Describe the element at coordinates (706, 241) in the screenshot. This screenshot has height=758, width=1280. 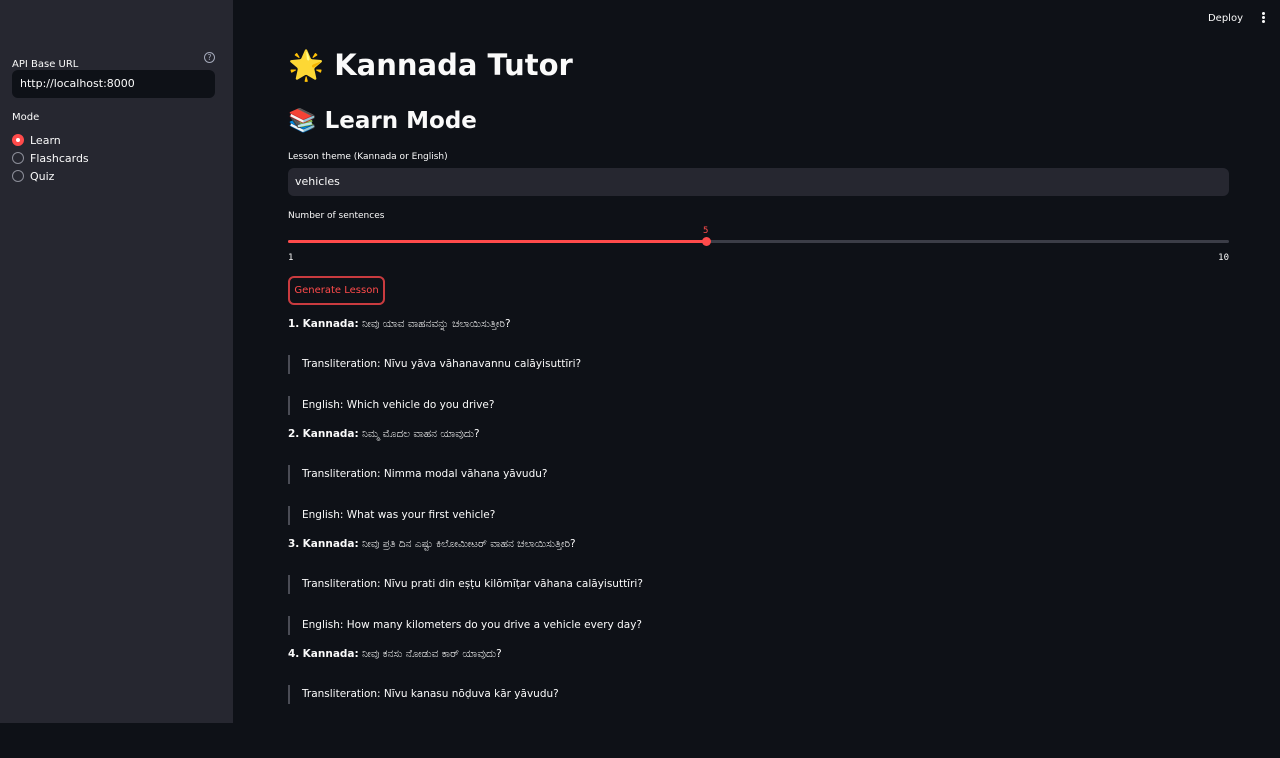
I see `slider-thumb` at that location.